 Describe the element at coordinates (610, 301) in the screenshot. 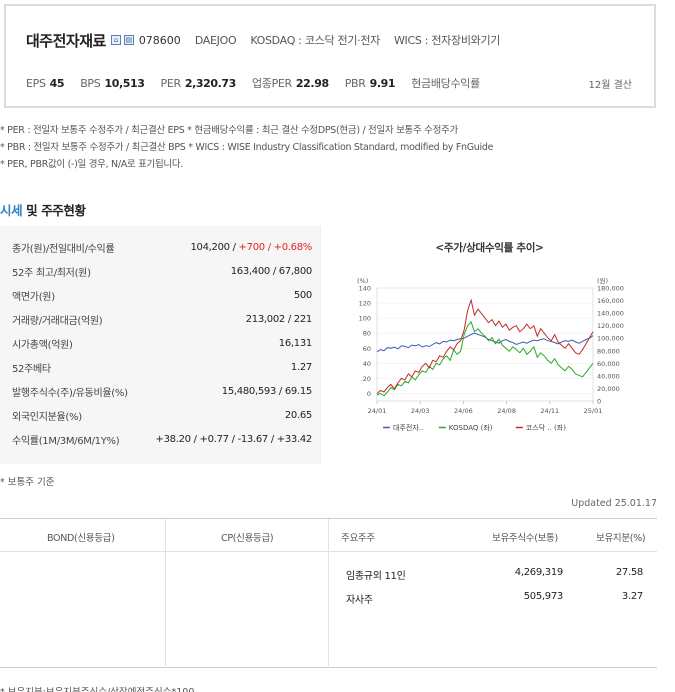

I see `right-tick-label: 160,000` at that location.